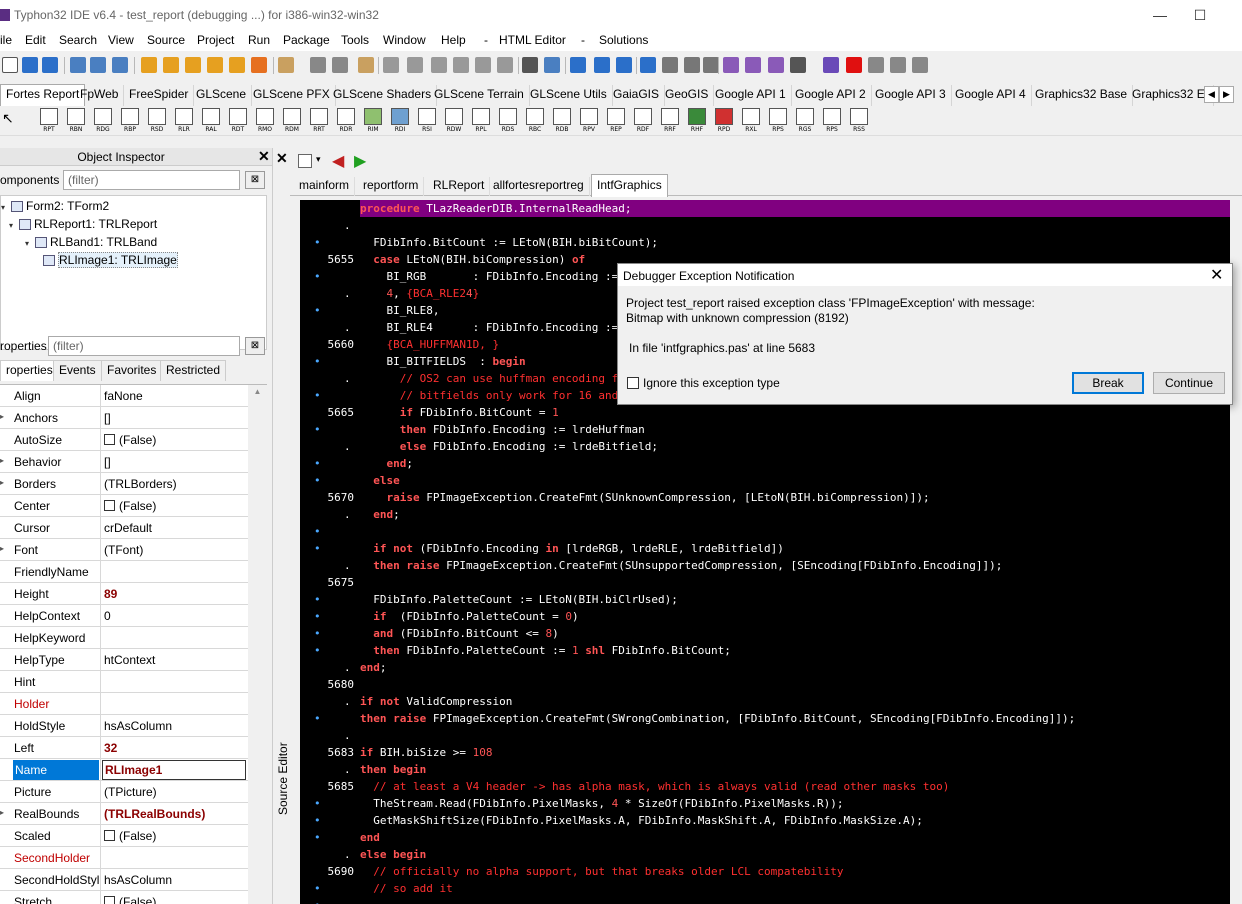  What do you see at coordinates (454, 121) in the screenshot?
I see `palette-comp: RDW` at bounding box center [454, 121].